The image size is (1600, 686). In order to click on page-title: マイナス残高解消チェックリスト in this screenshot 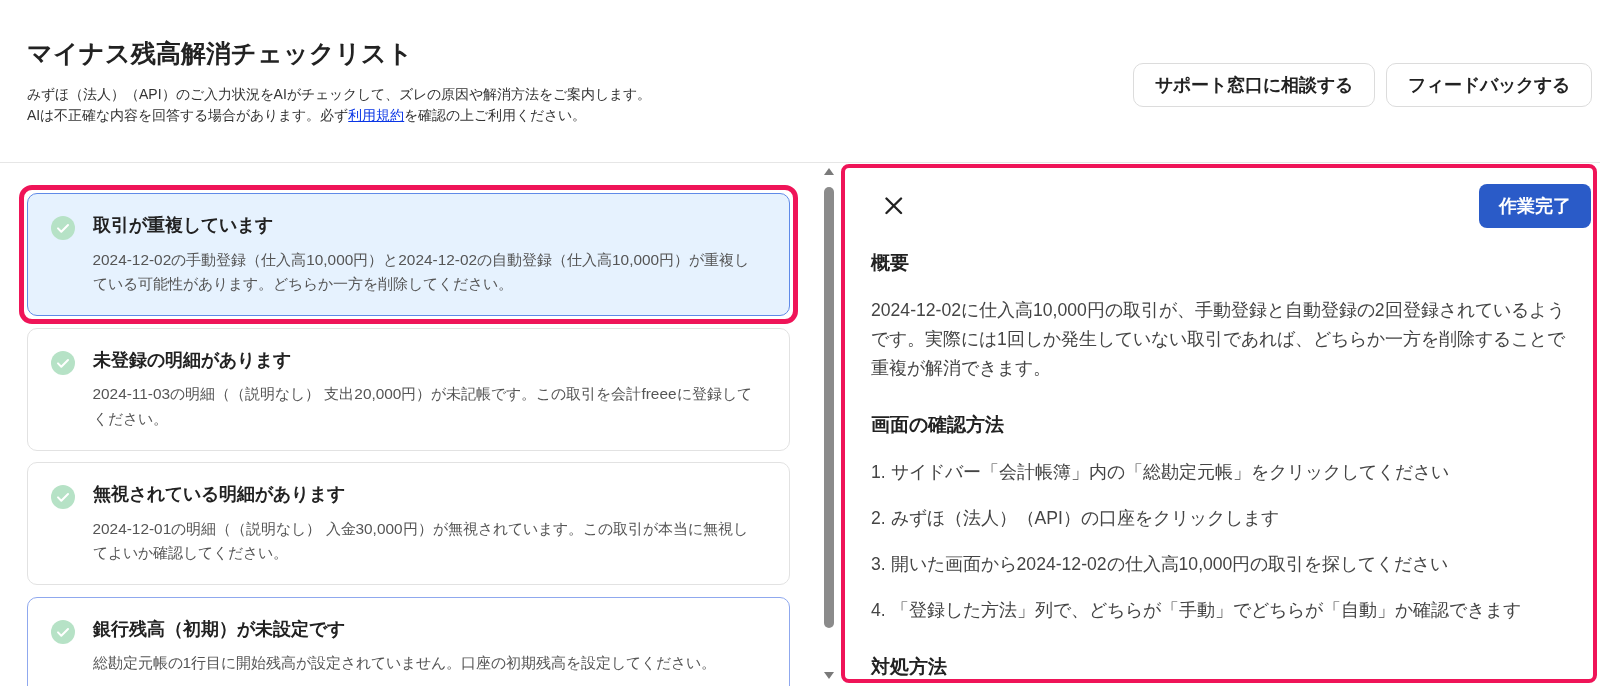, I will do `click(220, 53)`.